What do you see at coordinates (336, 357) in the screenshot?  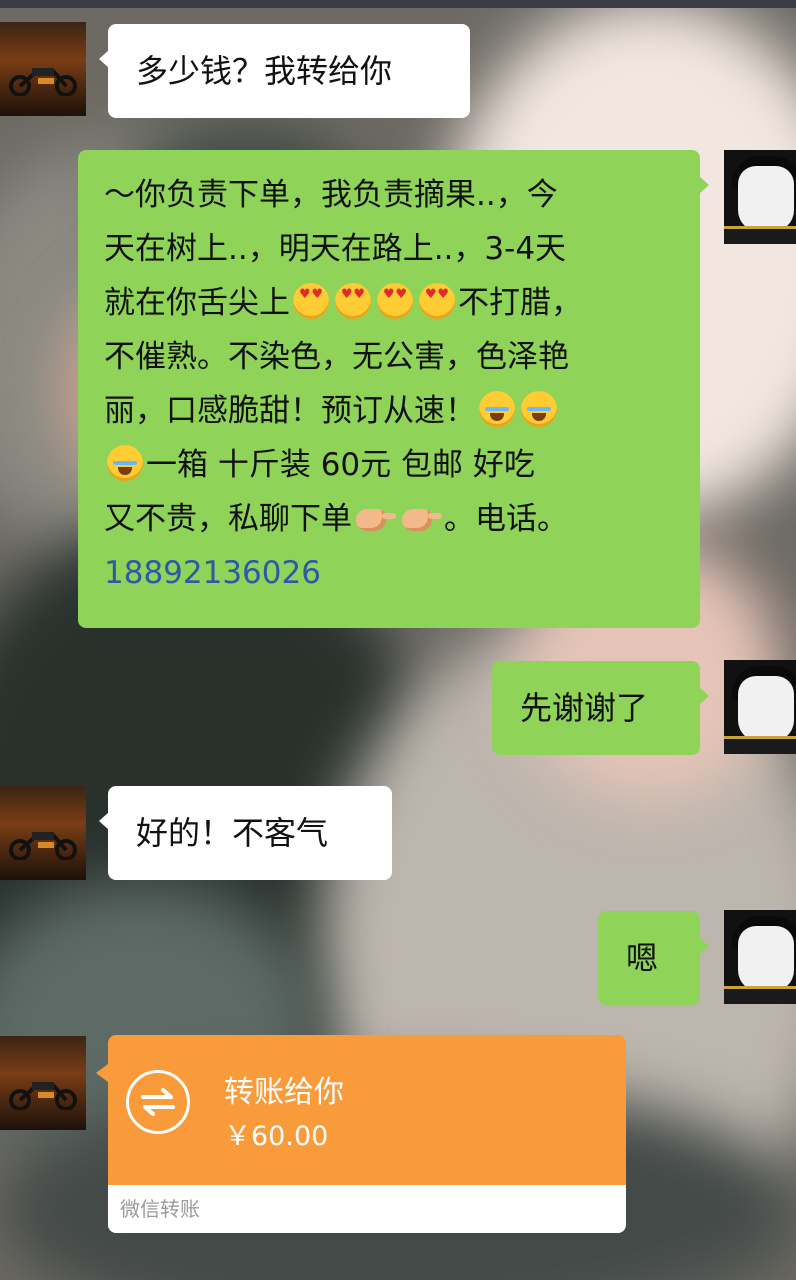 I see `message-line: 不催熟。不染色，无公害，色泽艳` at bounding box center [336, 357].